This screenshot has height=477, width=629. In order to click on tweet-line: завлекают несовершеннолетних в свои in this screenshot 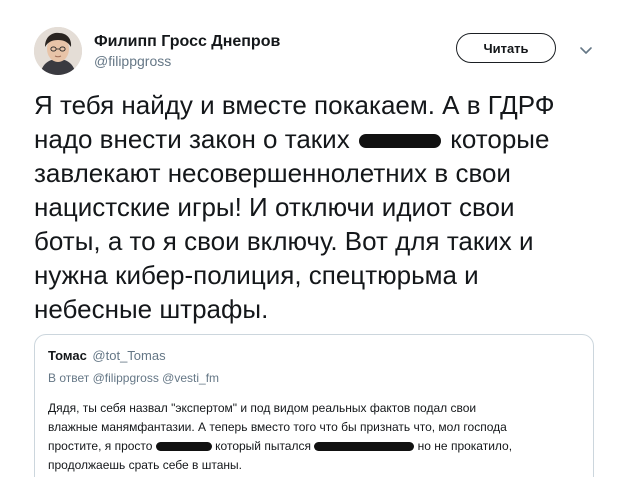, I will do `click(272, 173)`.